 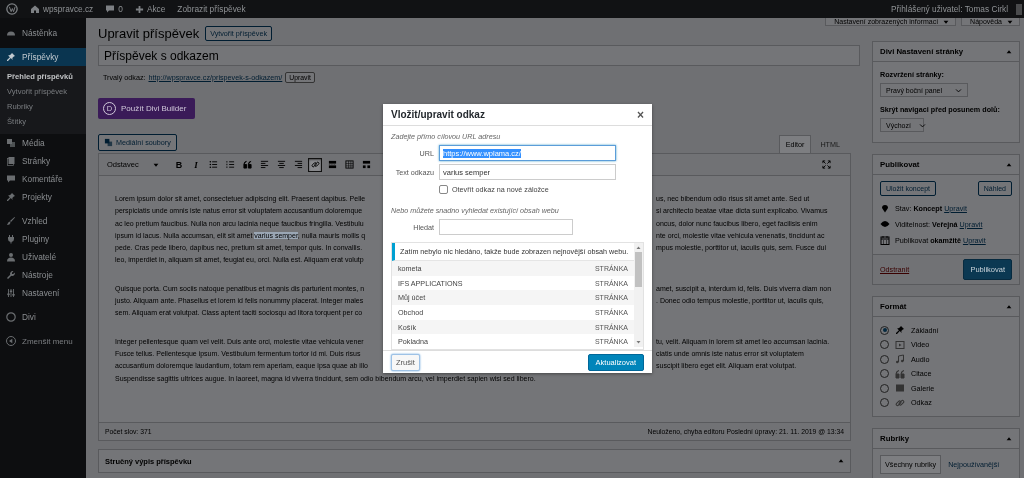 I want to click on sidebar-menu-item: Uživatelé, so click(x=43, y=257).